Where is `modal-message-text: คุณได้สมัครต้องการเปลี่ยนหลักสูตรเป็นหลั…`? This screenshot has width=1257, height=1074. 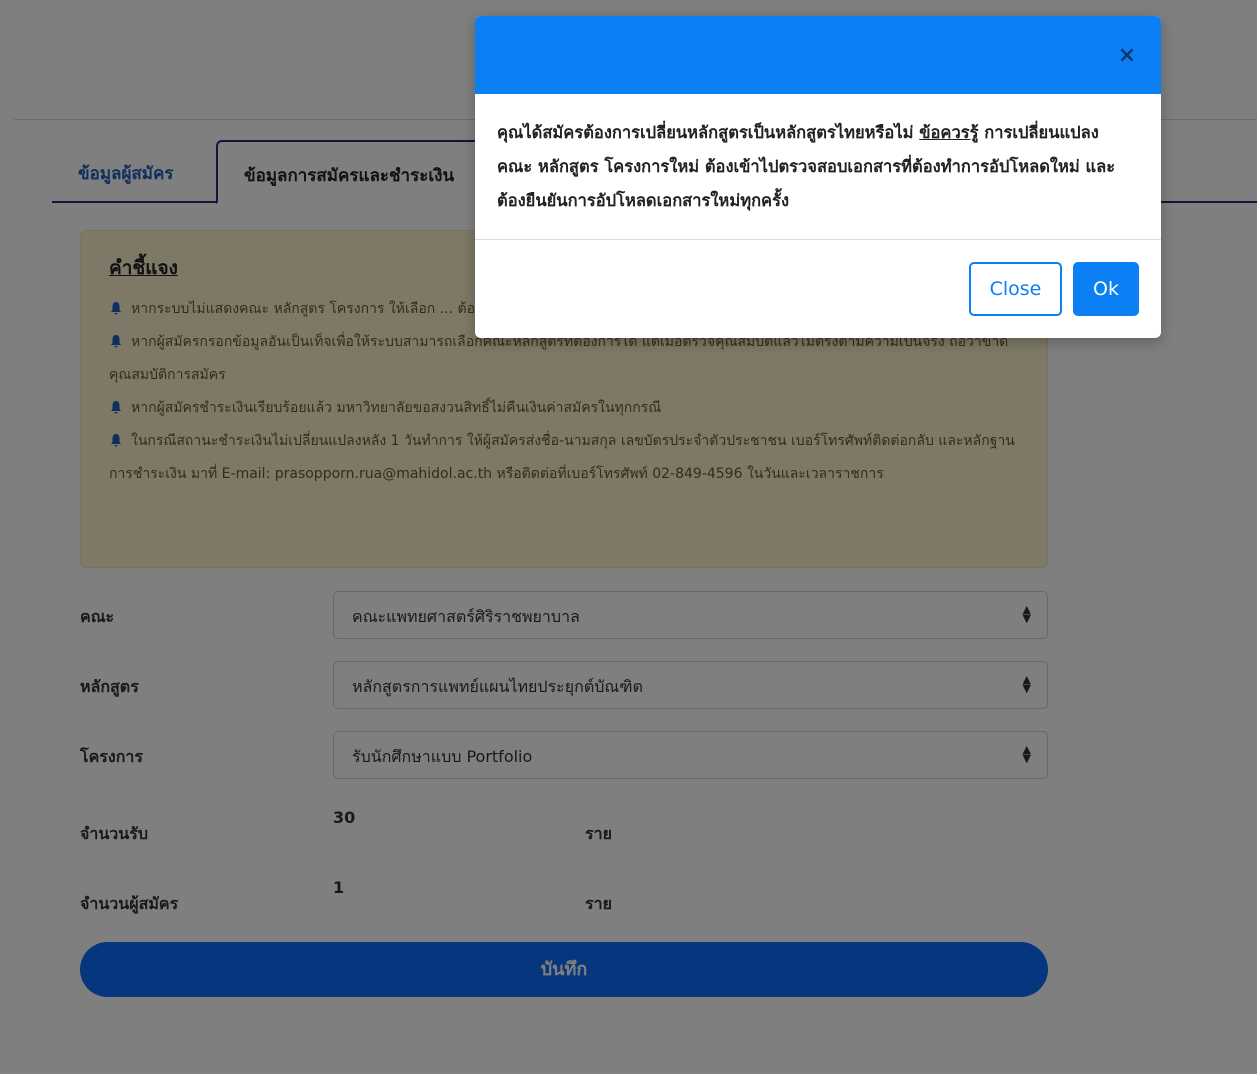 modal-message-text: คุณได้สมัครต้องการเปลี่ยนหลักสูตรเป็นหลั… is located at coordinates (708, 132).